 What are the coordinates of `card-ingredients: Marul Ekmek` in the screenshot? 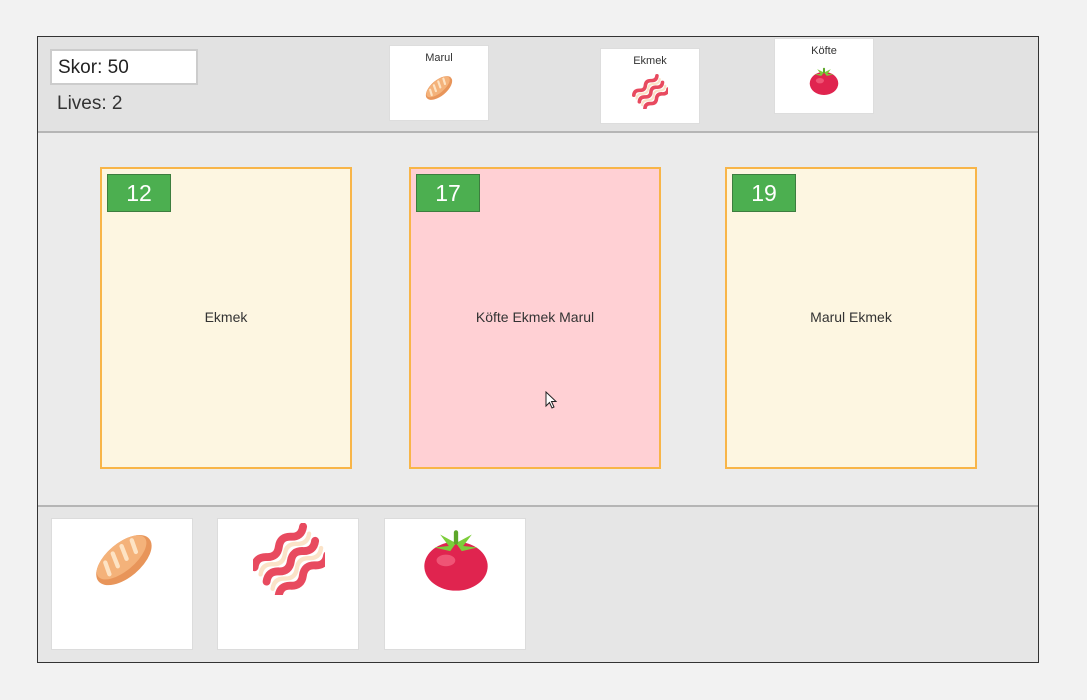 It's located at (851, 317).